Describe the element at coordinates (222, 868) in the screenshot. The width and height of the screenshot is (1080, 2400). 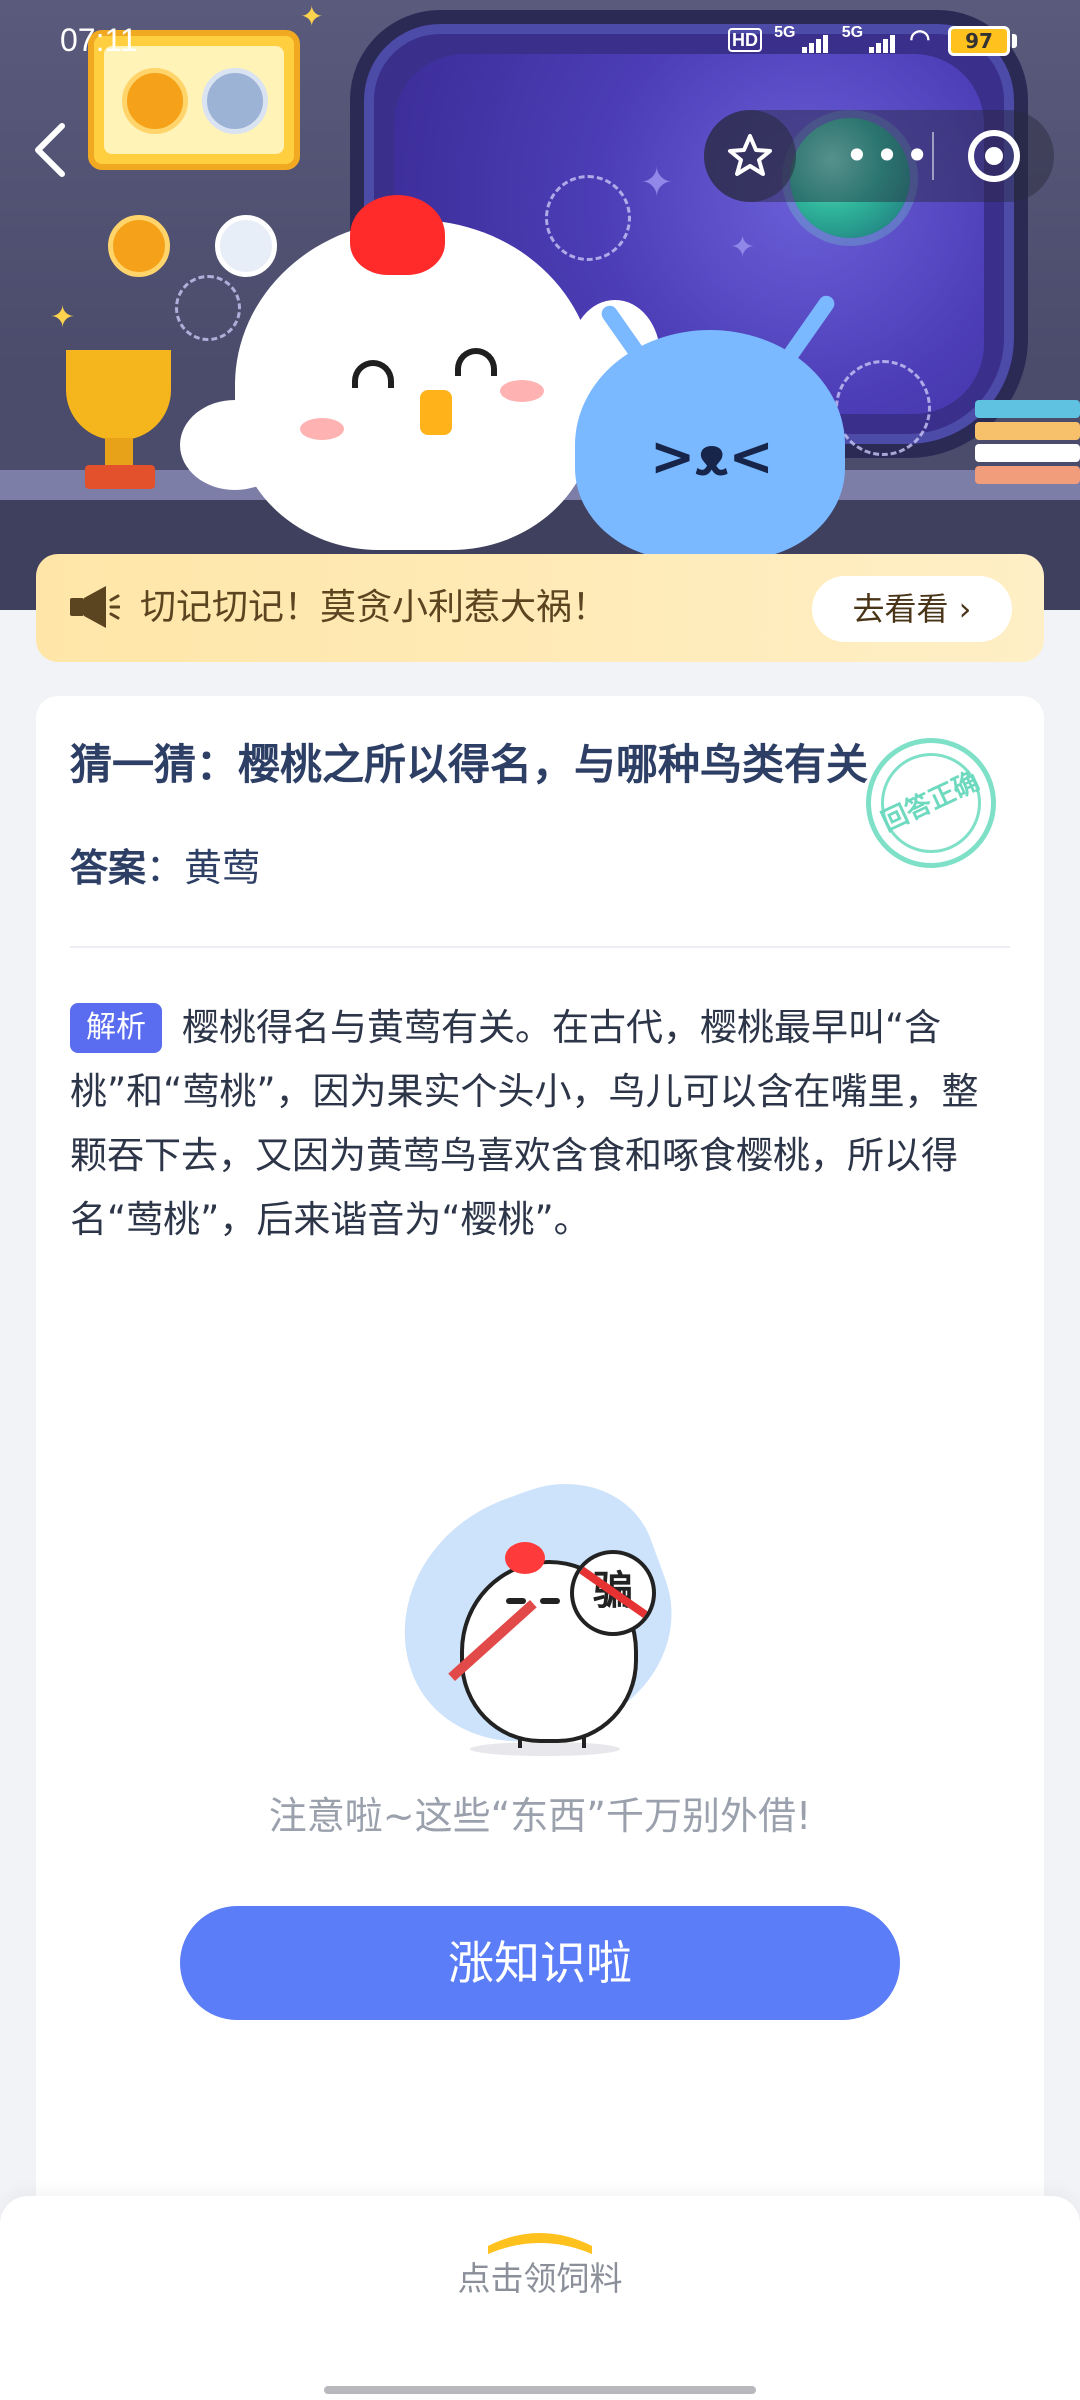
I see `answer-value: 黄莺` at that location.